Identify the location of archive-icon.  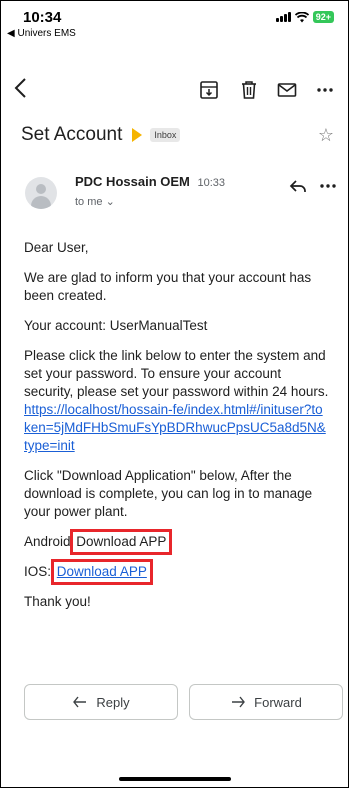
(209, 90).